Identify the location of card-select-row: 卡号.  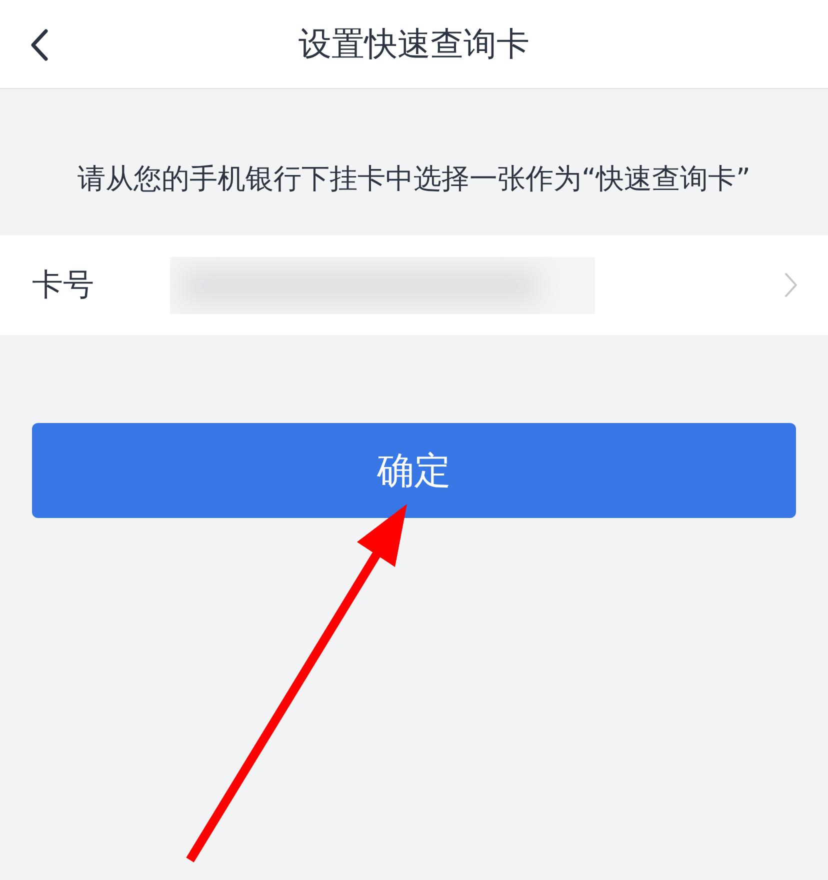
(414, 285).